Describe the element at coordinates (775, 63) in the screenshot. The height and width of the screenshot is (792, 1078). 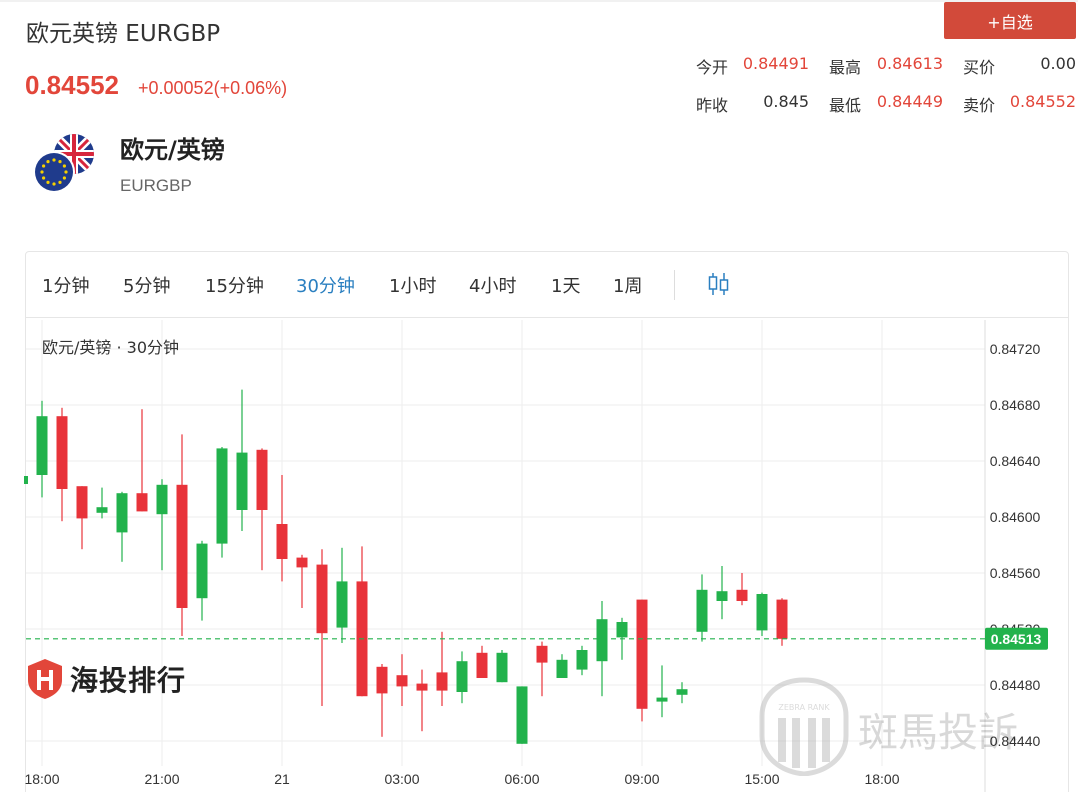
I see `open-value: 0.84491` at that location.